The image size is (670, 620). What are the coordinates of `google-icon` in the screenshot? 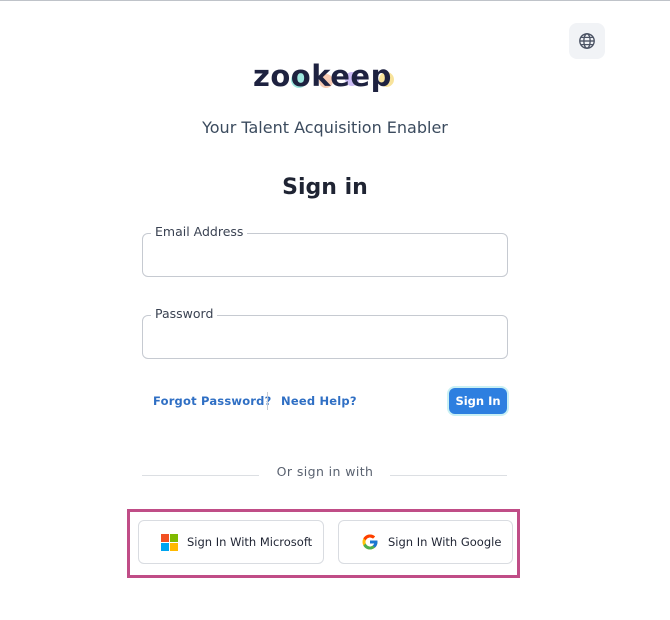 It's located at (370, 542).